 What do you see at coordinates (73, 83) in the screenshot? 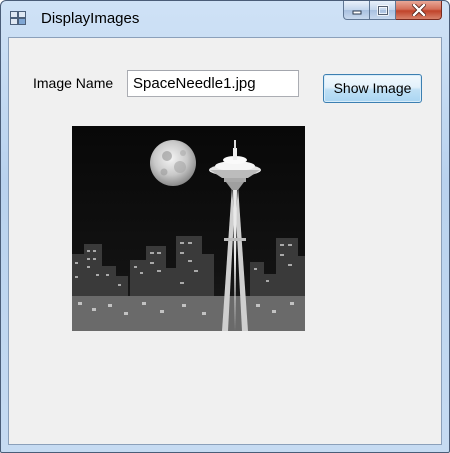
I see `image-name-label: Image Name` at bounding box center [73, 83].